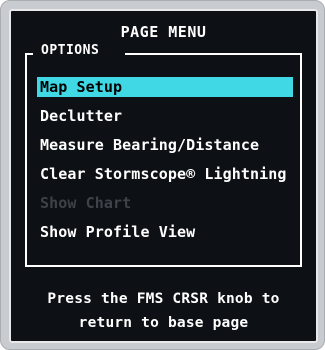 Image resolution: width=325 pixels, height=350 pixels. I want to click on options-group-label: OPTIONS, so click(70, 50).